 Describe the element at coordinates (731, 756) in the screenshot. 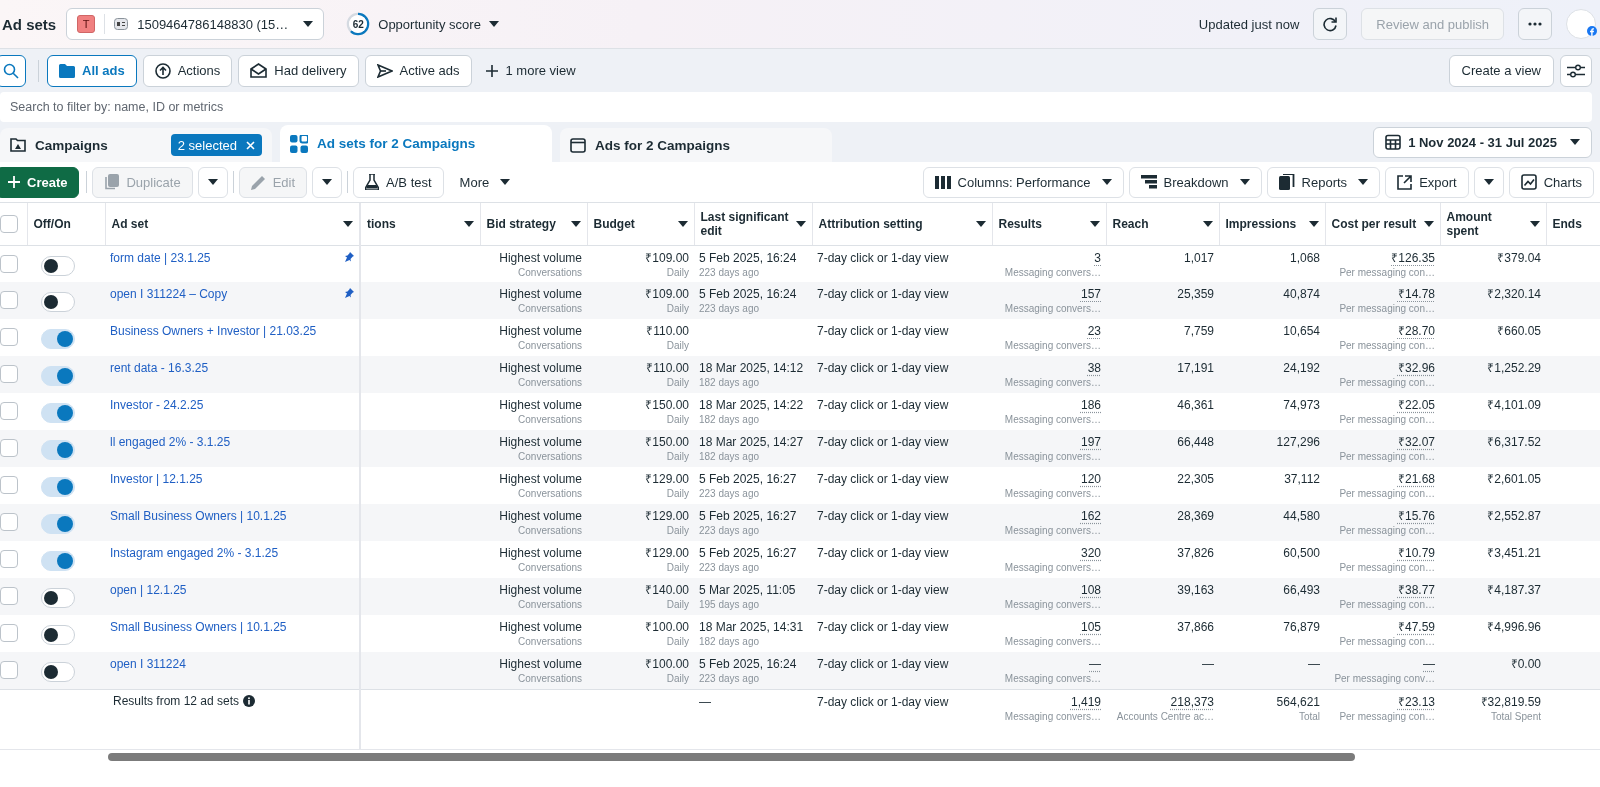

I see `scrollbar-thumb` at that location.